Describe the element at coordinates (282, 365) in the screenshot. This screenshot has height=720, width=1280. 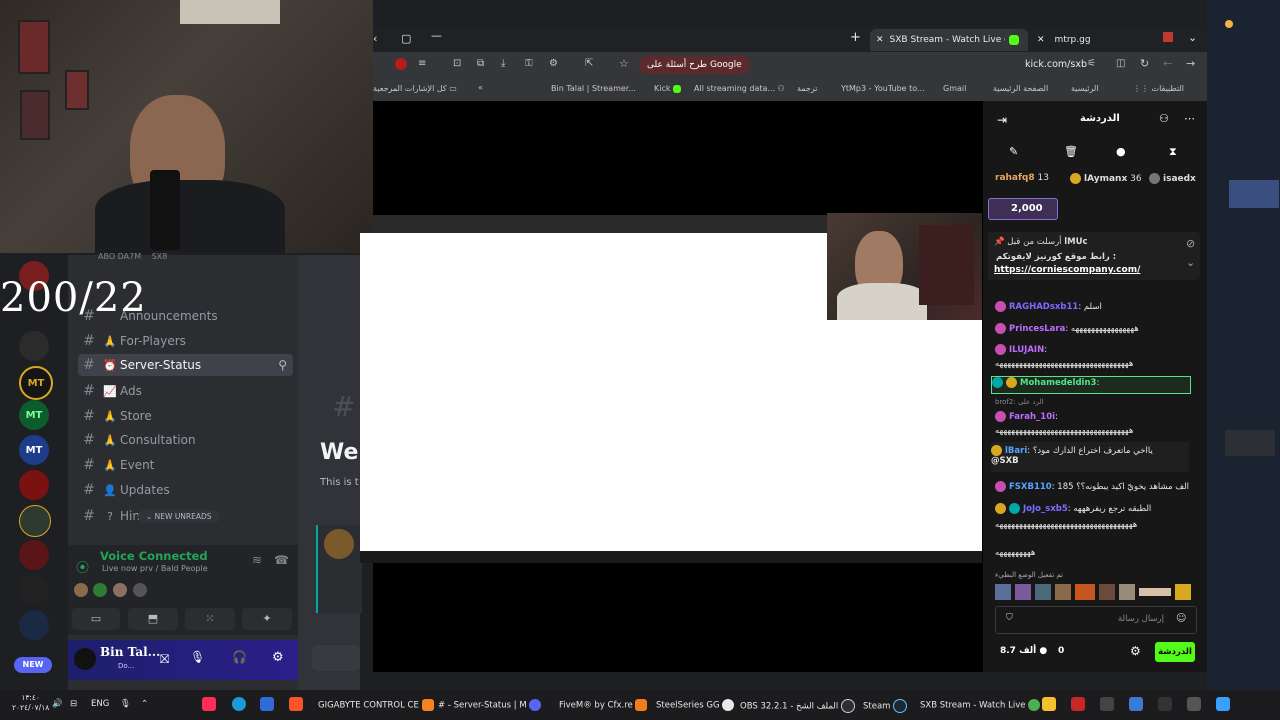
I see `add-member-icon: ⚲` at that location.